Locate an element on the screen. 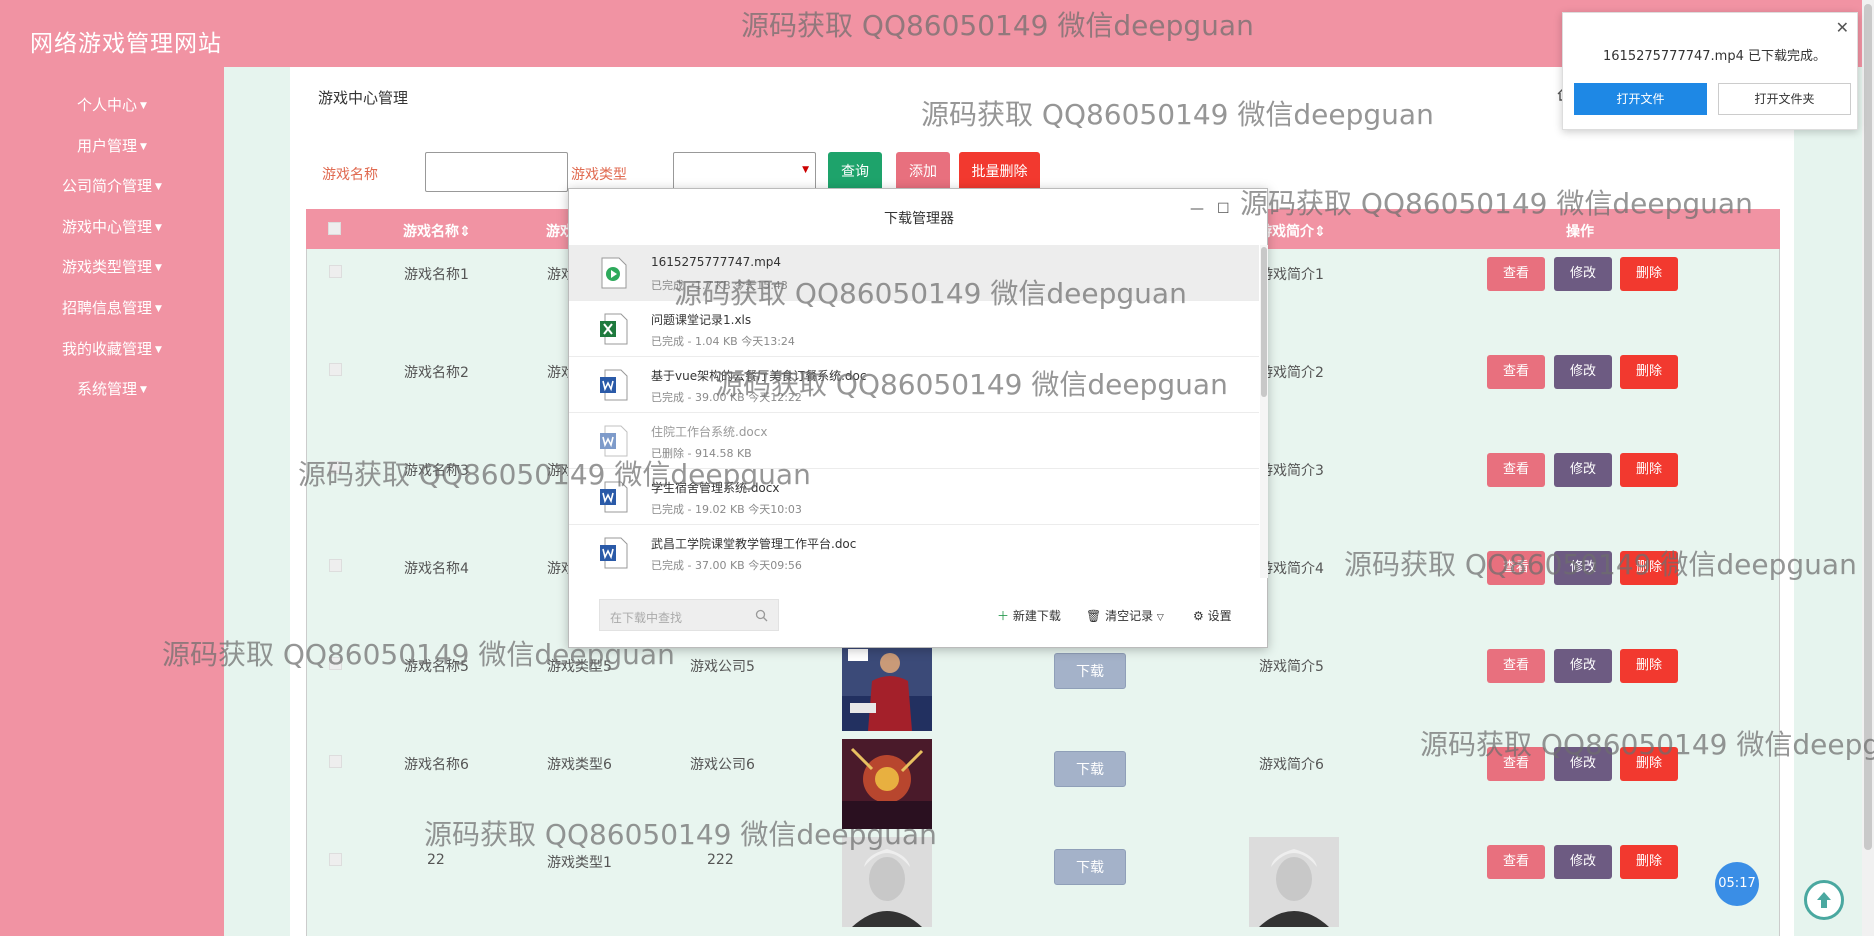  game-intro: 游戏简介5 is located at coordinates (1291, 667).